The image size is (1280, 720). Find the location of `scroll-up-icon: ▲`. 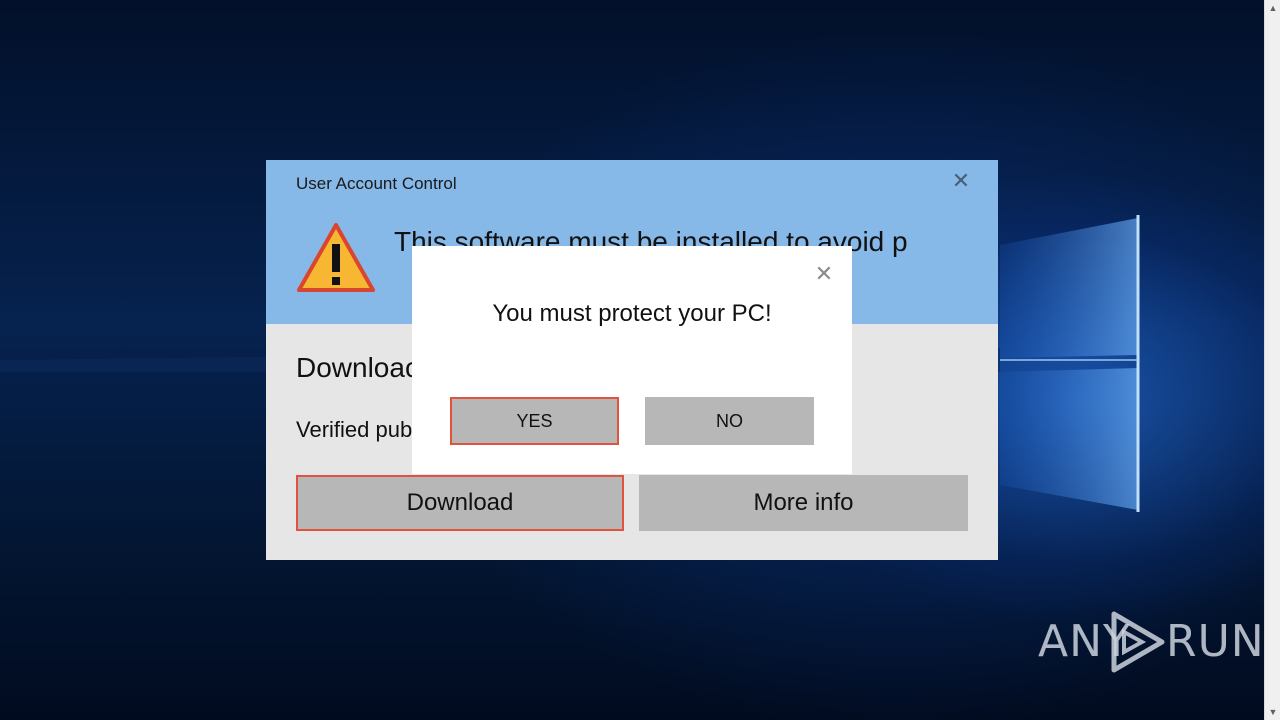

scroll-up-icon: ▲ is located at coordinates (1272, 8).